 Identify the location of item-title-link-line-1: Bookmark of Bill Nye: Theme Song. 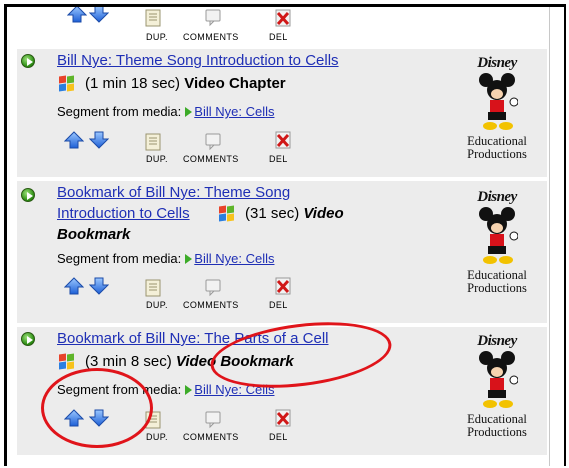
(173, 192).